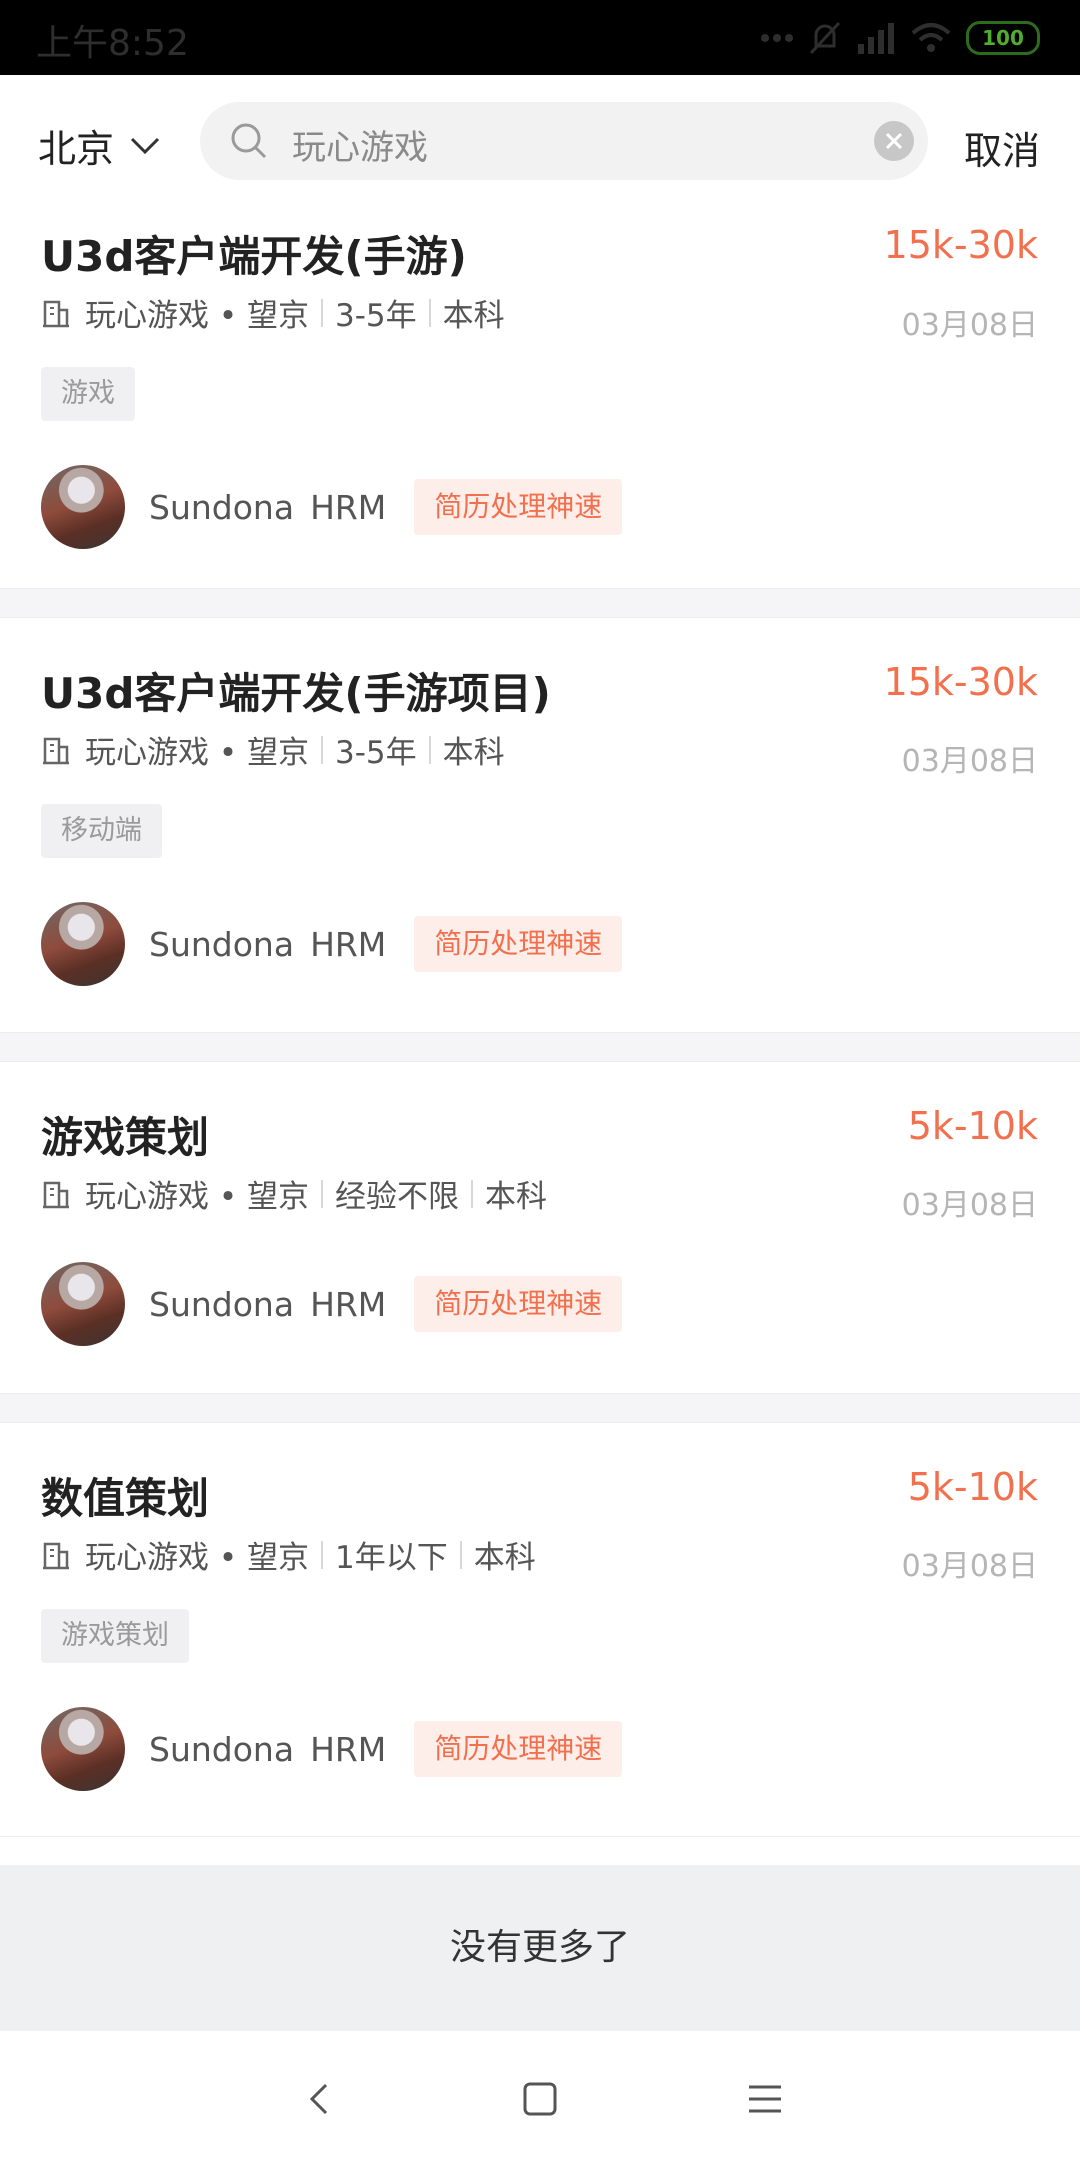 The width and height of the screenshot is (1080, 2160). Describe the element at coordinates (900, 38) in the screenshot. I see `status-icons: 100` at that location.